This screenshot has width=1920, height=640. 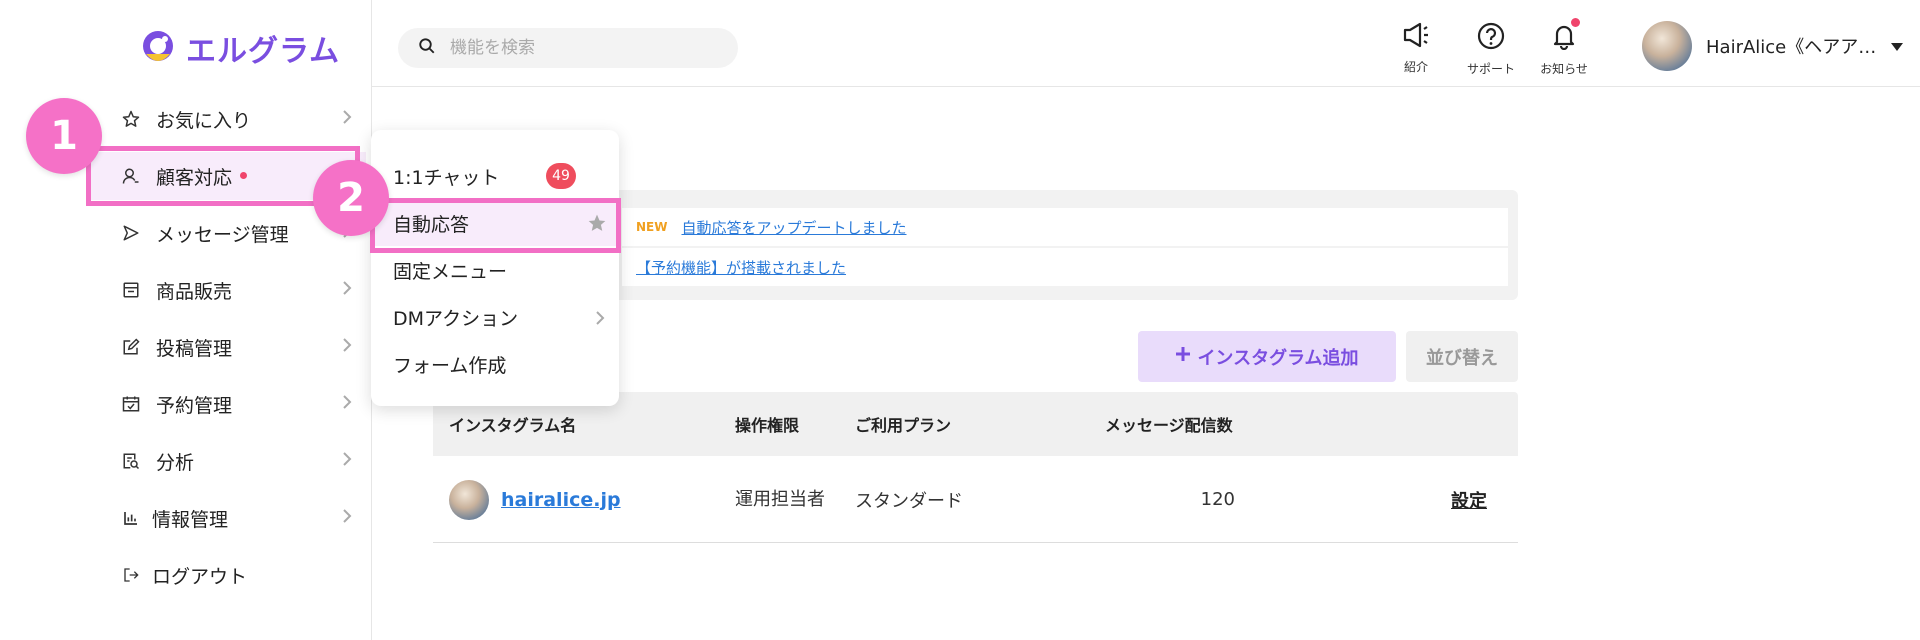 What do you see at coordinates (131, 233) in the screenshot?
I see `send-icon` at bounding box center [131, 233].